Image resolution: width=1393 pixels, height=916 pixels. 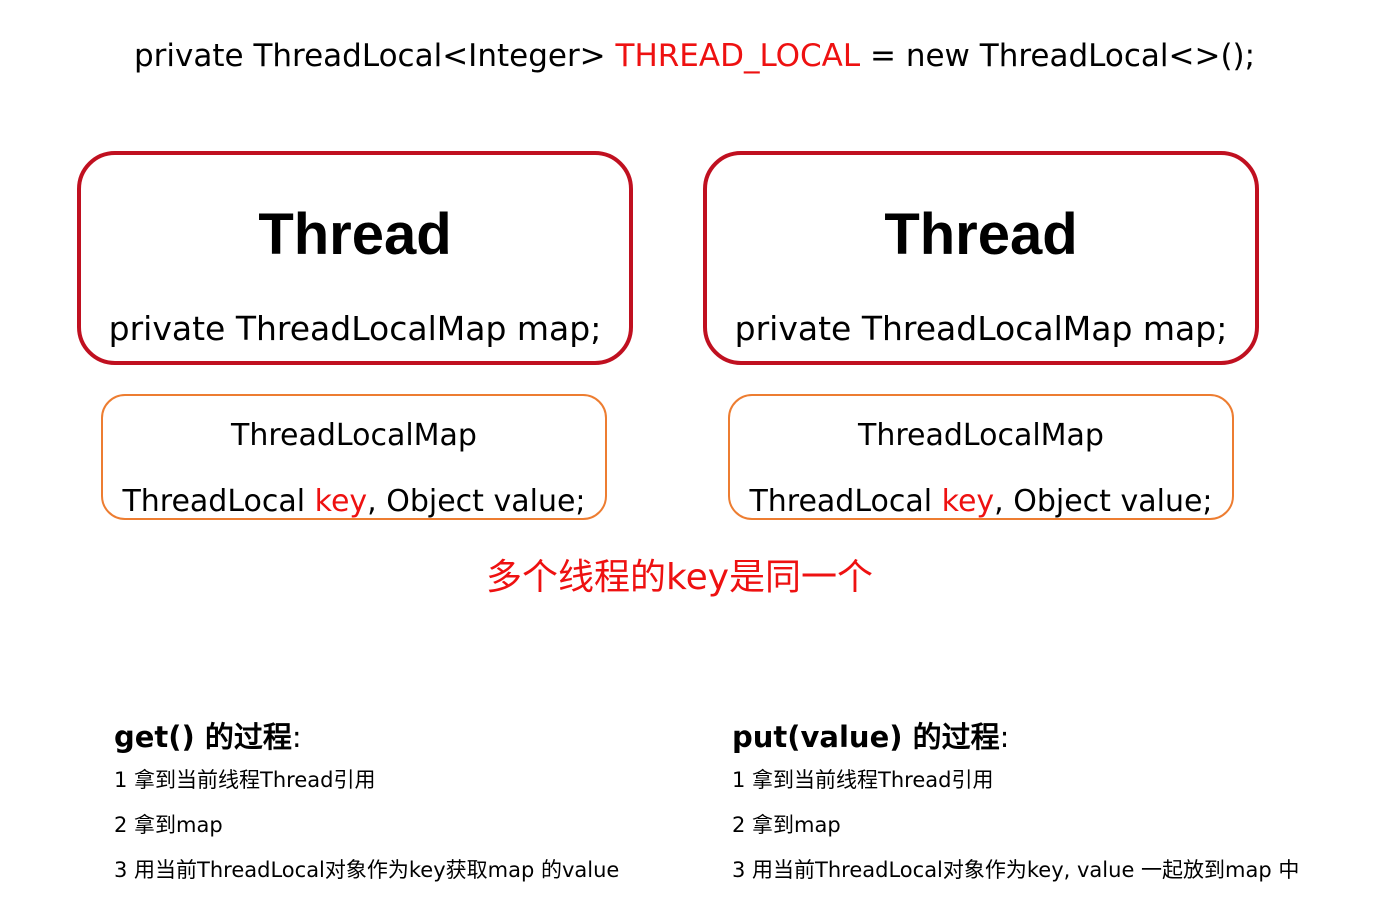 What do you see at coordinates (168, 825) in the screenshot?
I see `get-step-2: 2 拿到map` at bounding box center [168, 825].